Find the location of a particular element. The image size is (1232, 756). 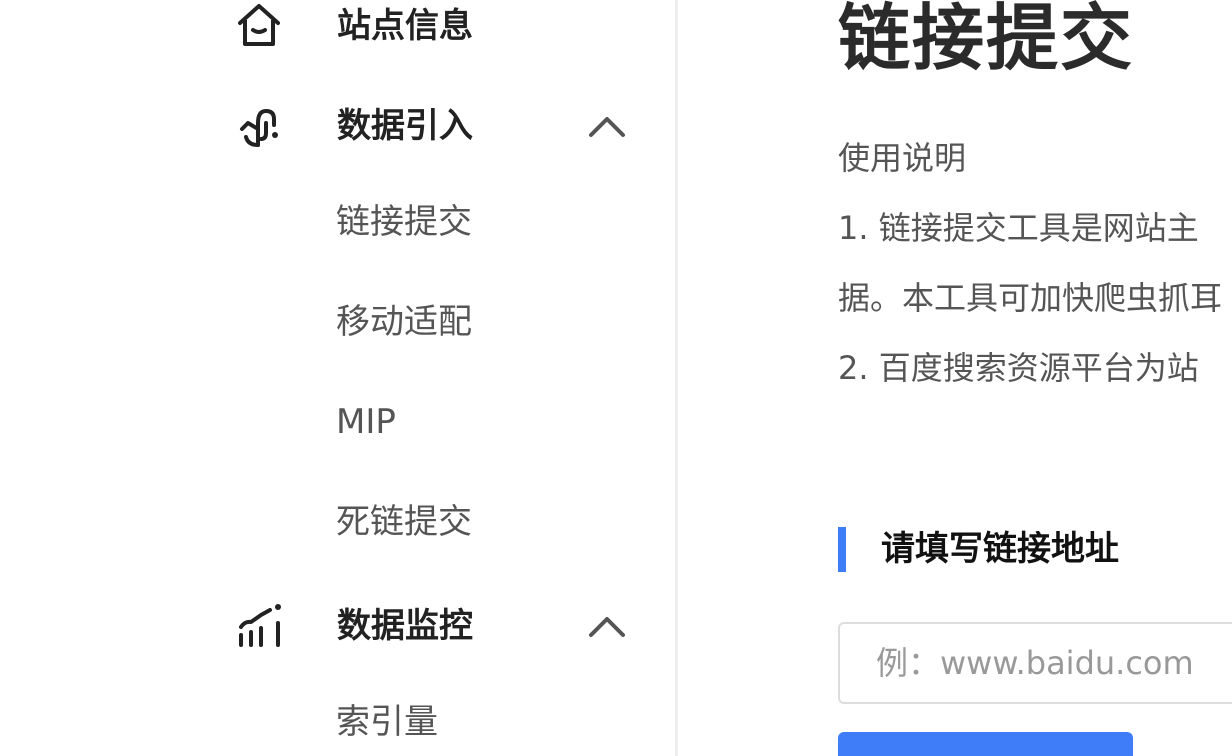

link-hook-icon is located at coordinates (259, 126).